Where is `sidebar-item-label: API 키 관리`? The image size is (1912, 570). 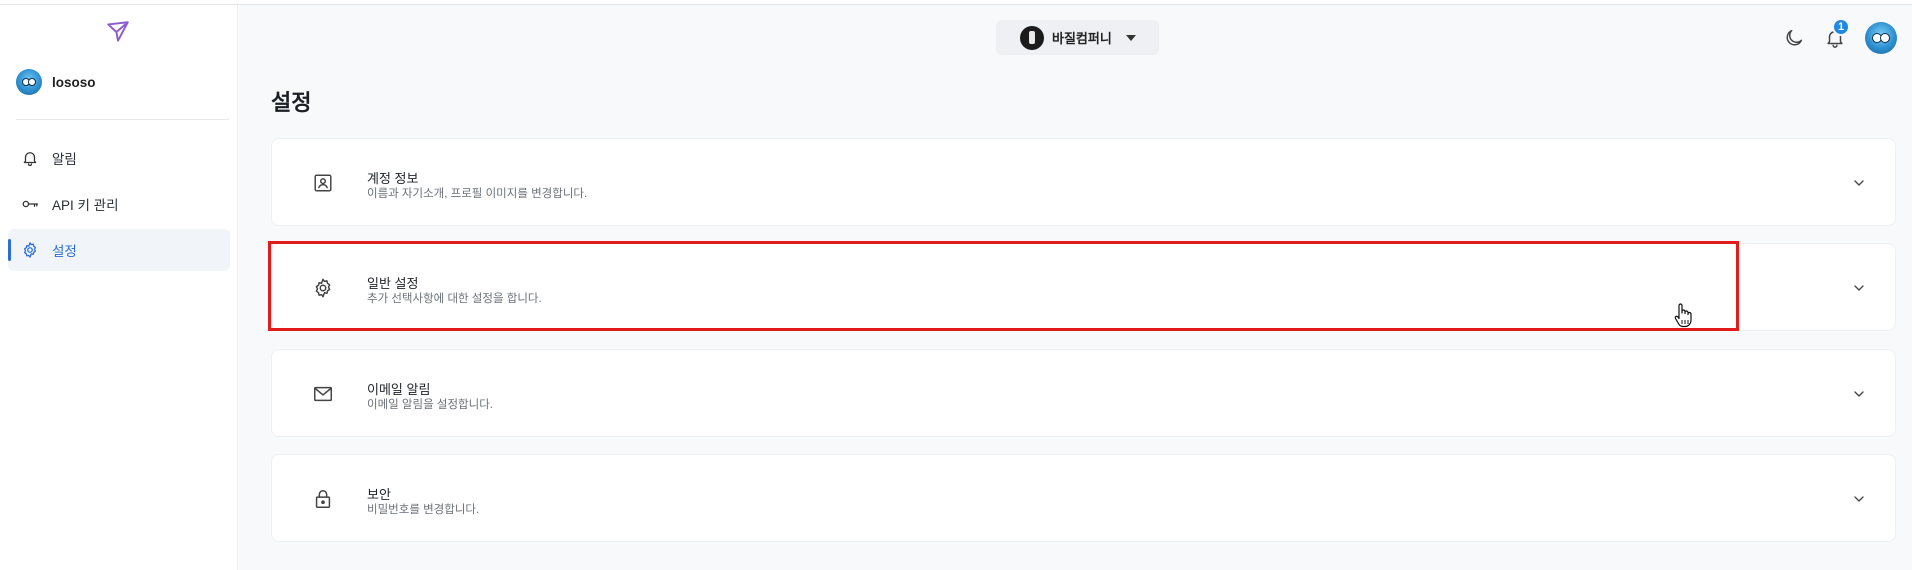
sidebar-item-label: API 키 관리 is located at coordinates (85, 205).